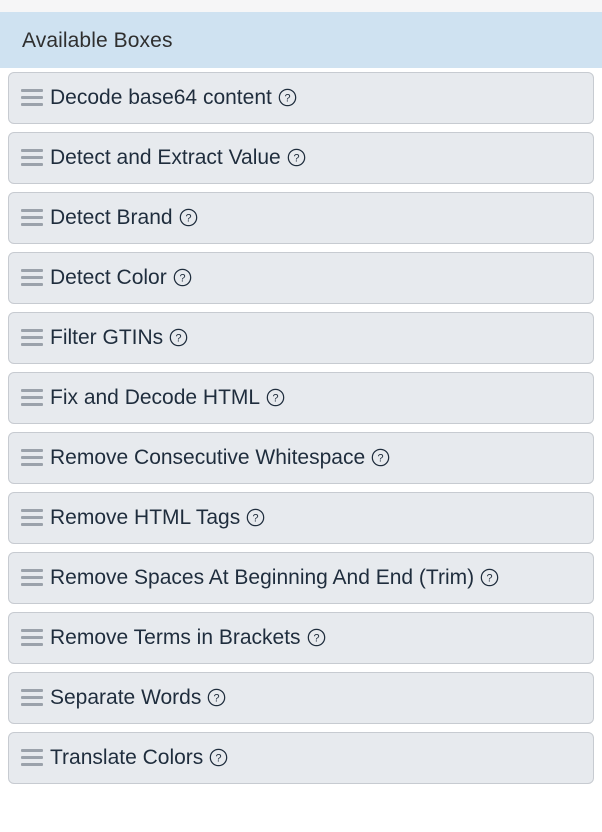 This screenshot has width=602, height=832. I want to click on list-item: Remove HTML Tags?, so click(301, 518).